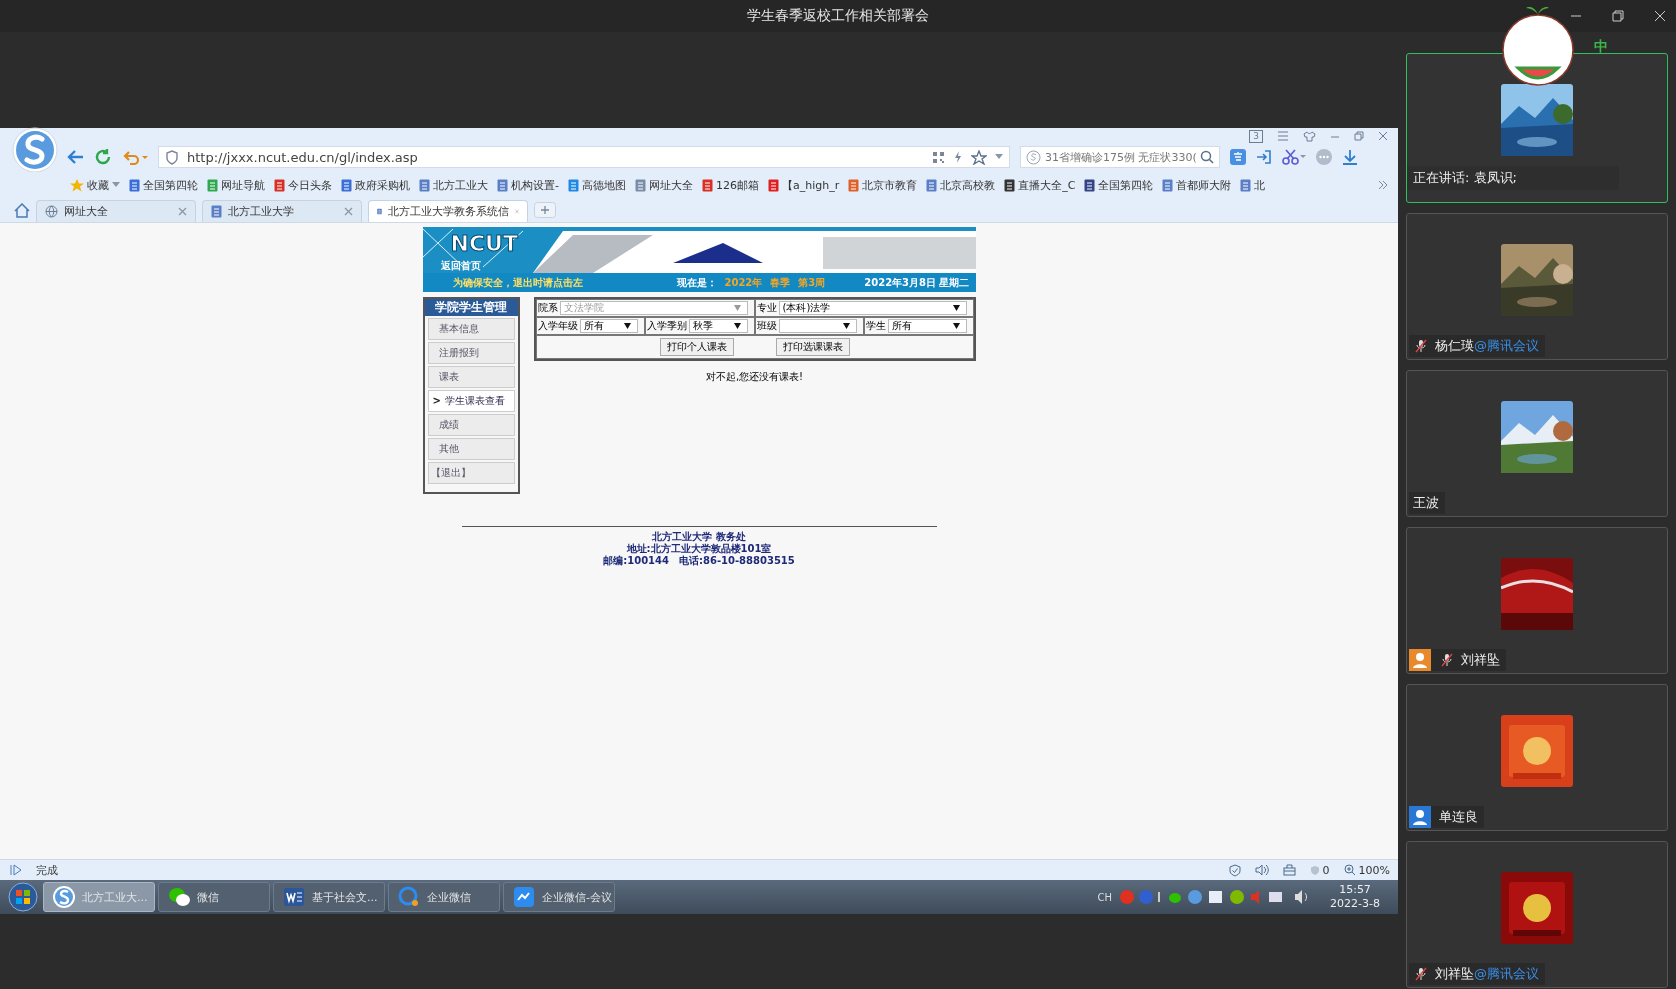 The image size is (1676, 989). What do you see at coordinates (545, 210) in the screenshot?
I see `new-tab-icon` at bounding box center [545, 210].